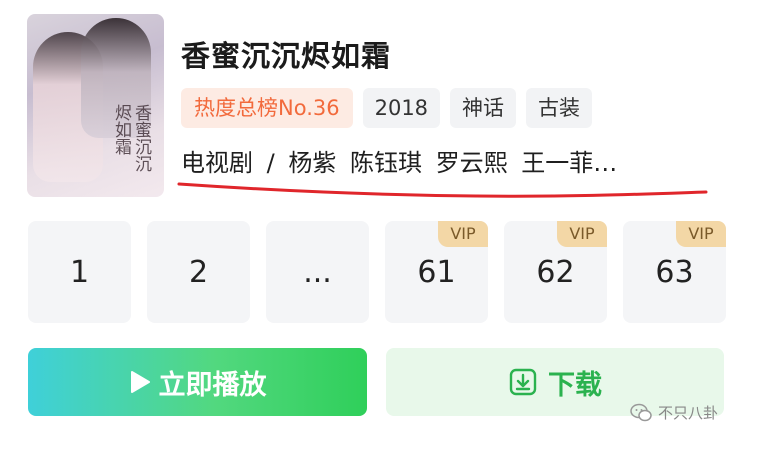 The width and height of the screenshot is (757, 449). I want to click on episode-button: VIP 63, so click(674, 272).